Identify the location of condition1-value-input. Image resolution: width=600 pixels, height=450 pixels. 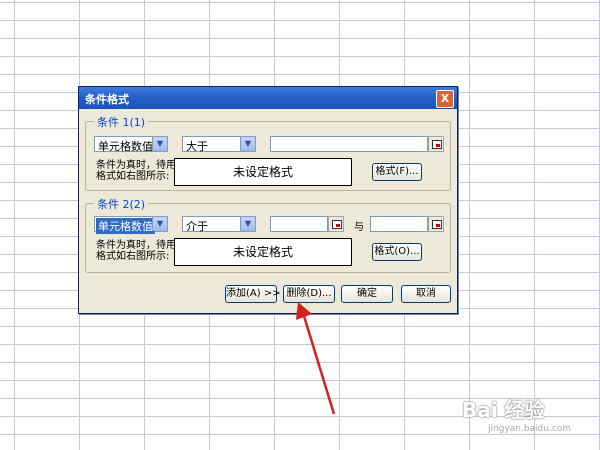
(349, 144).